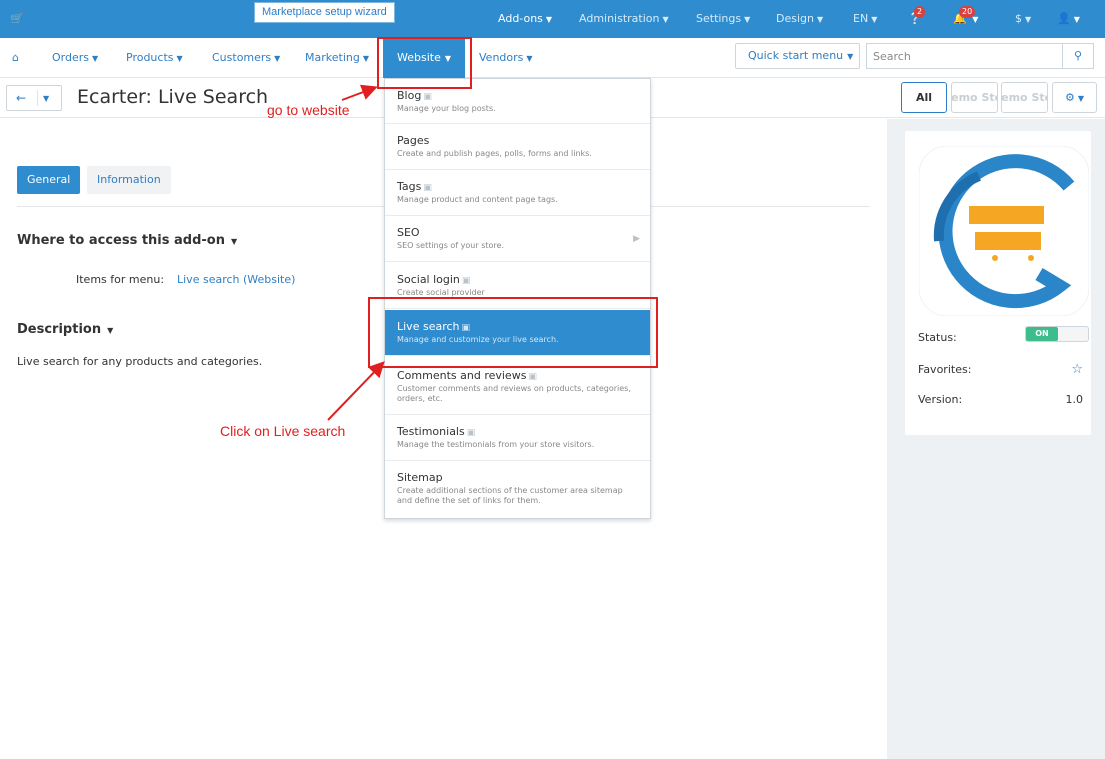 The width and height of the screenshot is (1105, 759). I want to click on annotation-arrows, so click(356, 252).